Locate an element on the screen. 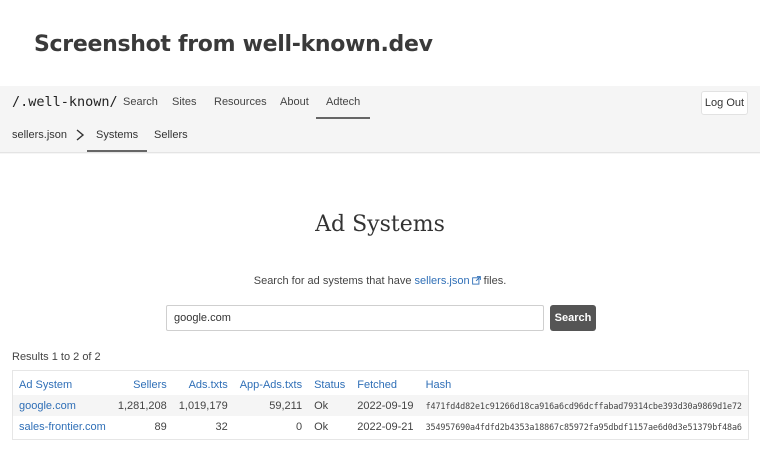 This screenshot has height=453, width=760. column-header-status: Status is located at coordinates (329, 383).